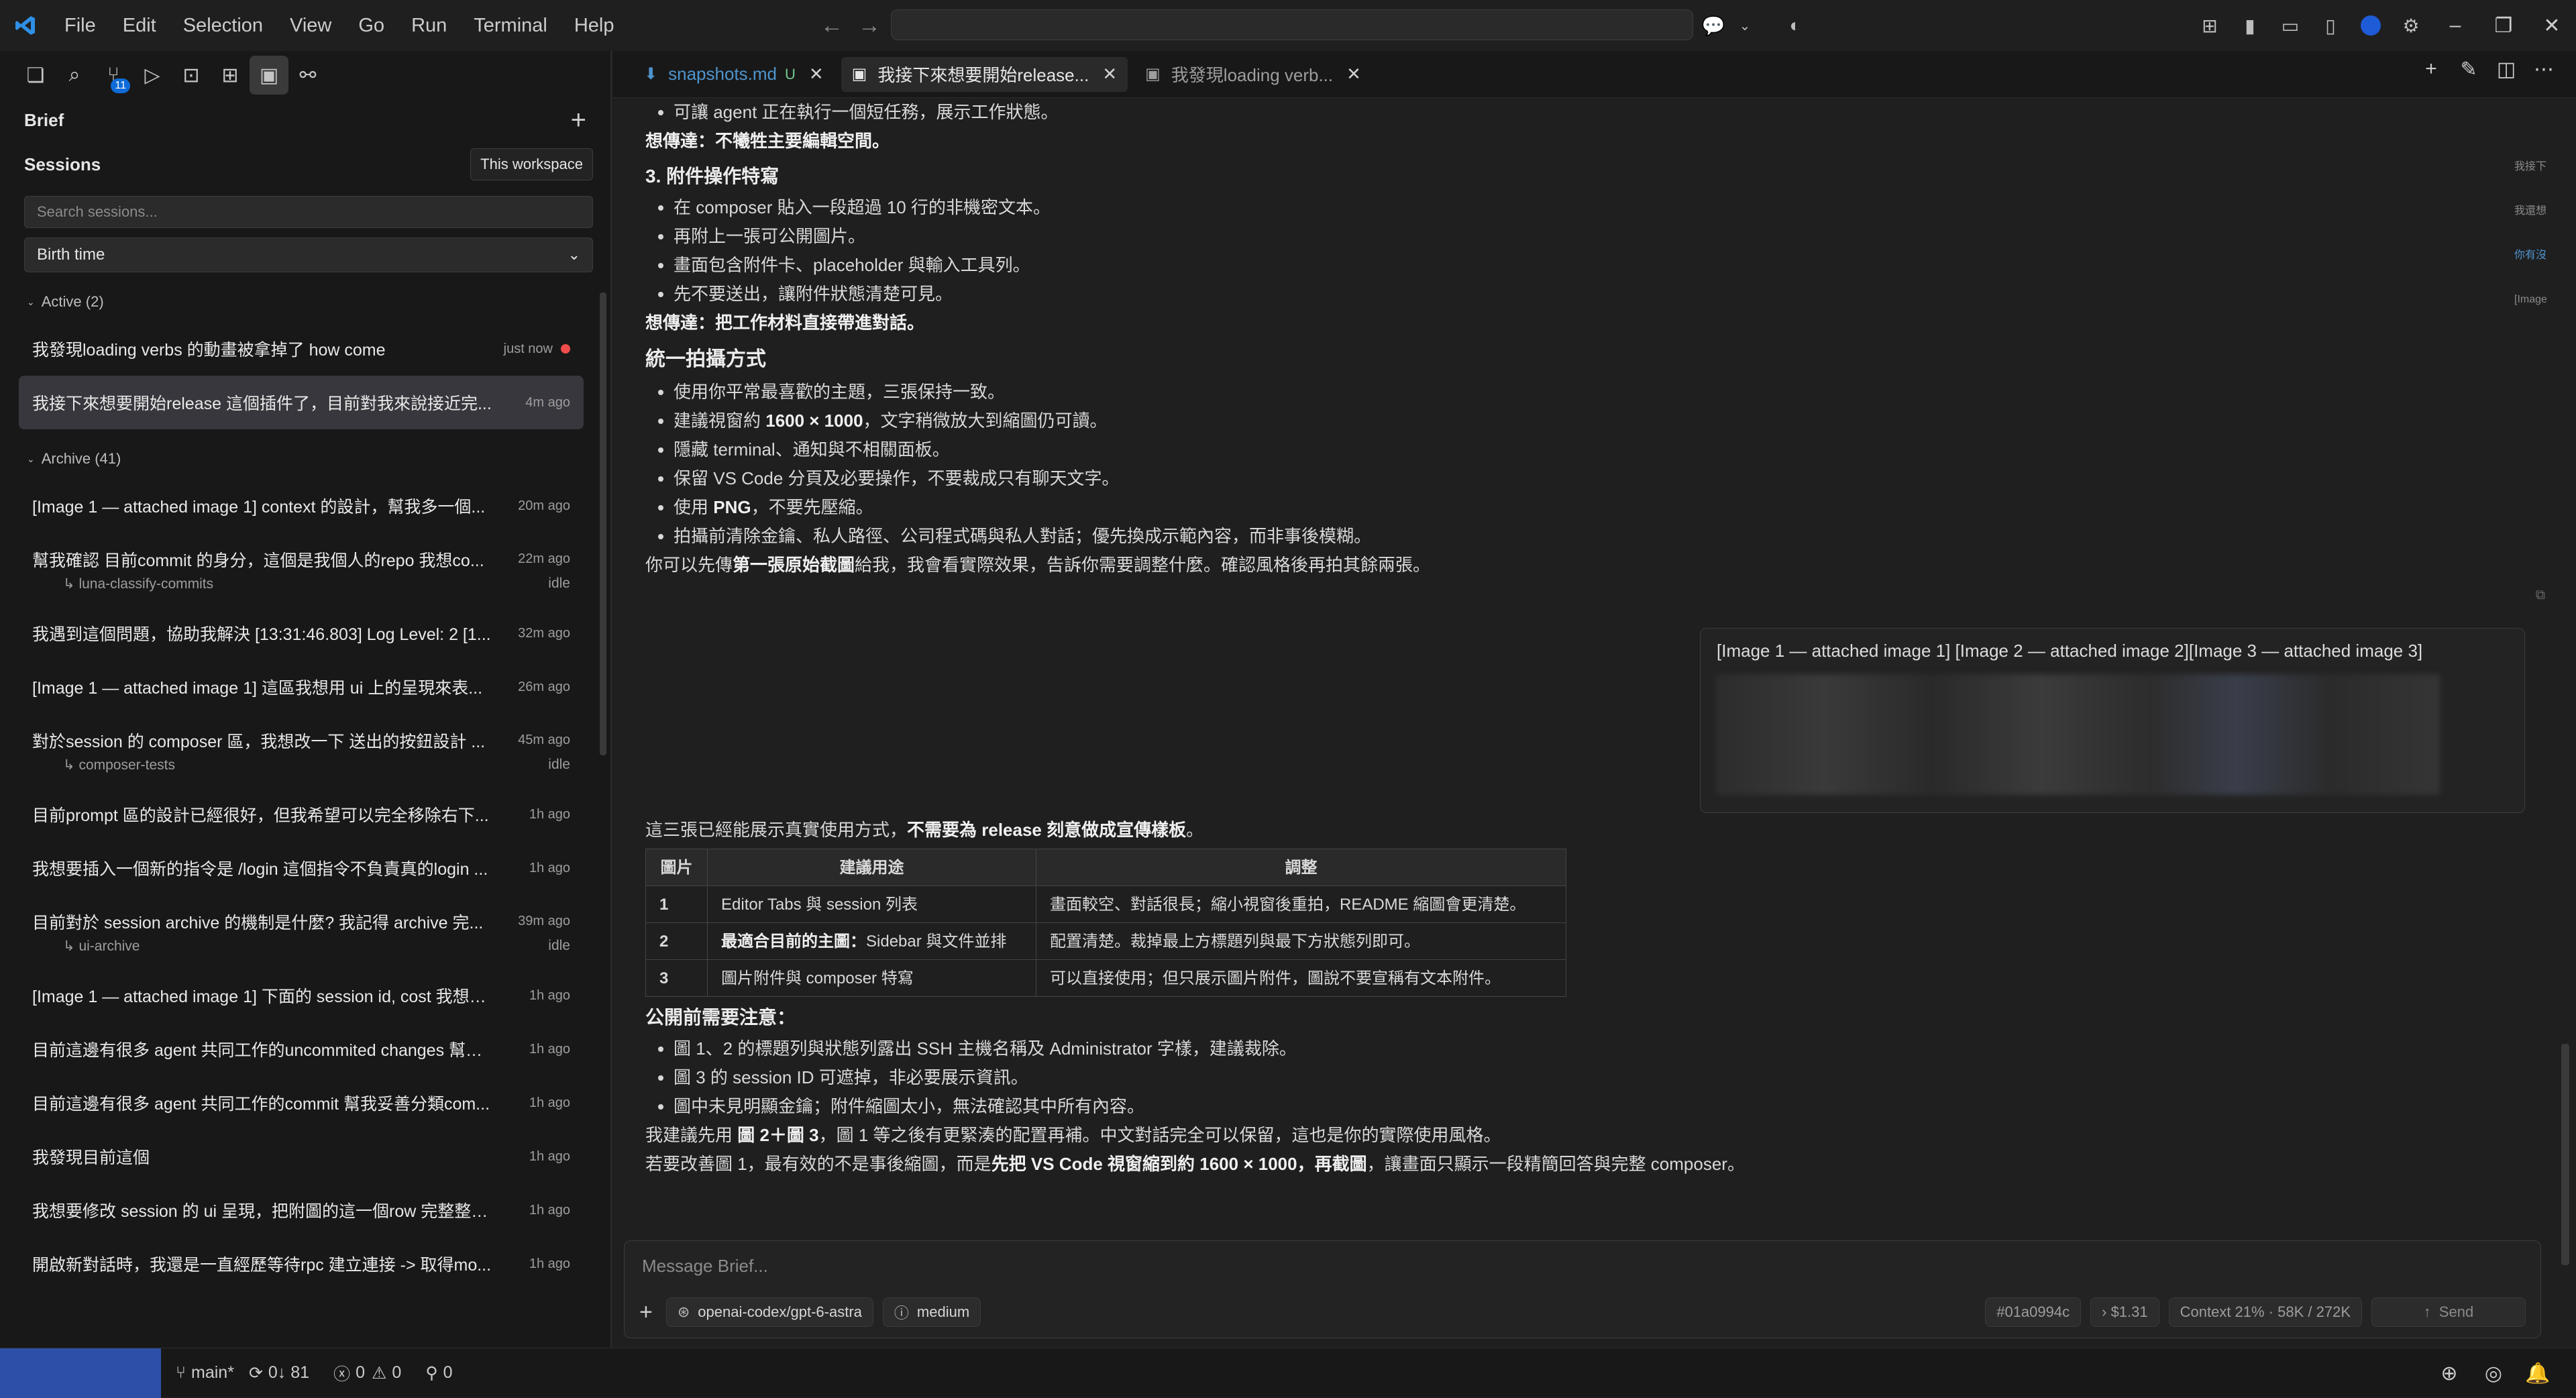  Describe the element at coordinates (2448, 1312) in the screenshot. I see `send-button: ↑ Send` at that location.